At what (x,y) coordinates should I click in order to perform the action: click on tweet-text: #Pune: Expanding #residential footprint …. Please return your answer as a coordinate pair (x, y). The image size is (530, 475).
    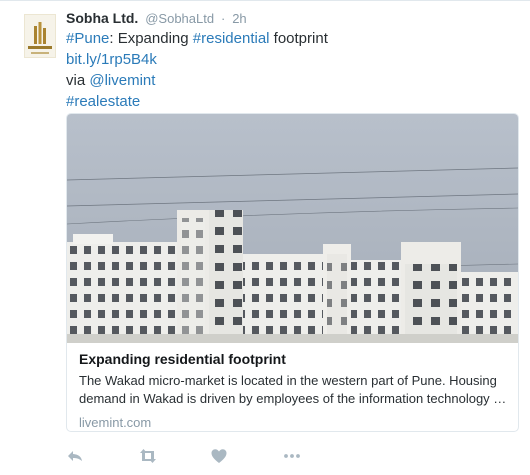
    Looking at the image, I should click on (197, 70).